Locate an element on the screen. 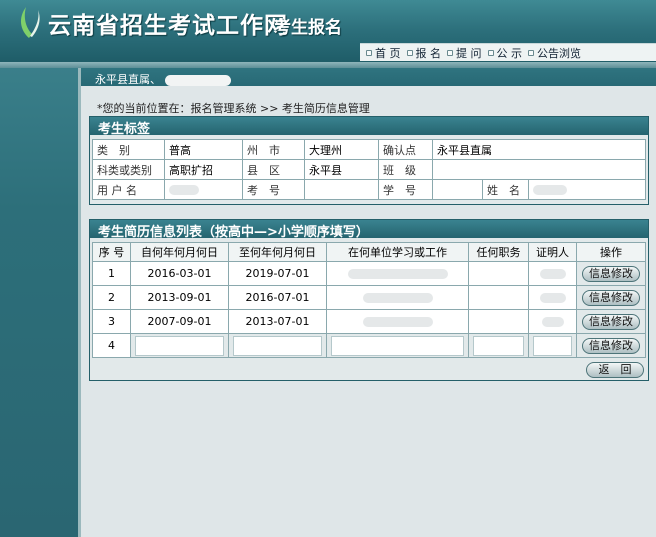 This screenshot has width=656, height=537. value-student-number is located at coordinates (457, 189).